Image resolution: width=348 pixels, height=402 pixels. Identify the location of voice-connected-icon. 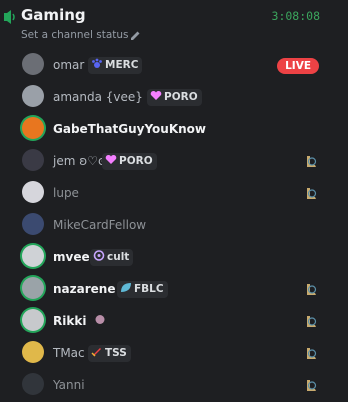
(9, 17).